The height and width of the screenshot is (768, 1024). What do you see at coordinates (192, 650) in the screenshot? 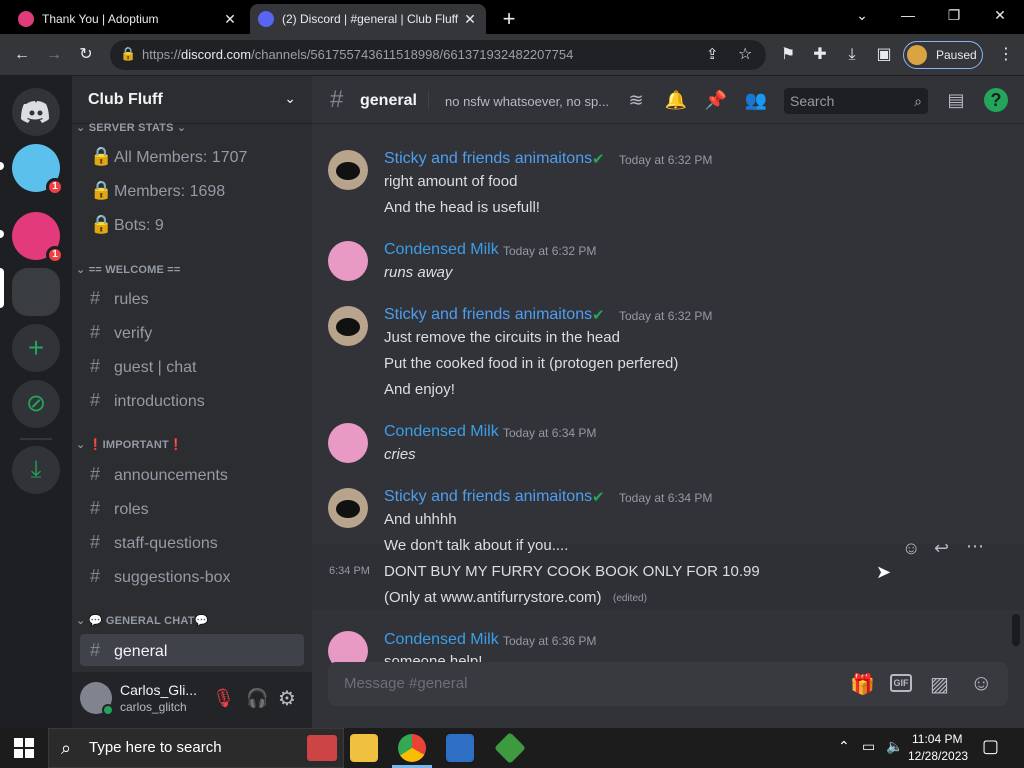
I see `channel-general: # general` at bounding box center [192, 650].